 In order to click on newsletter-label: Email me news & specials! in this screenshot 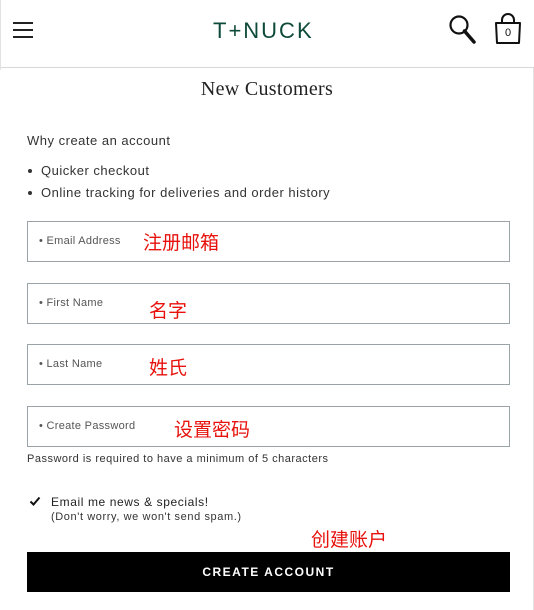, I will do `click(130, 502)`.